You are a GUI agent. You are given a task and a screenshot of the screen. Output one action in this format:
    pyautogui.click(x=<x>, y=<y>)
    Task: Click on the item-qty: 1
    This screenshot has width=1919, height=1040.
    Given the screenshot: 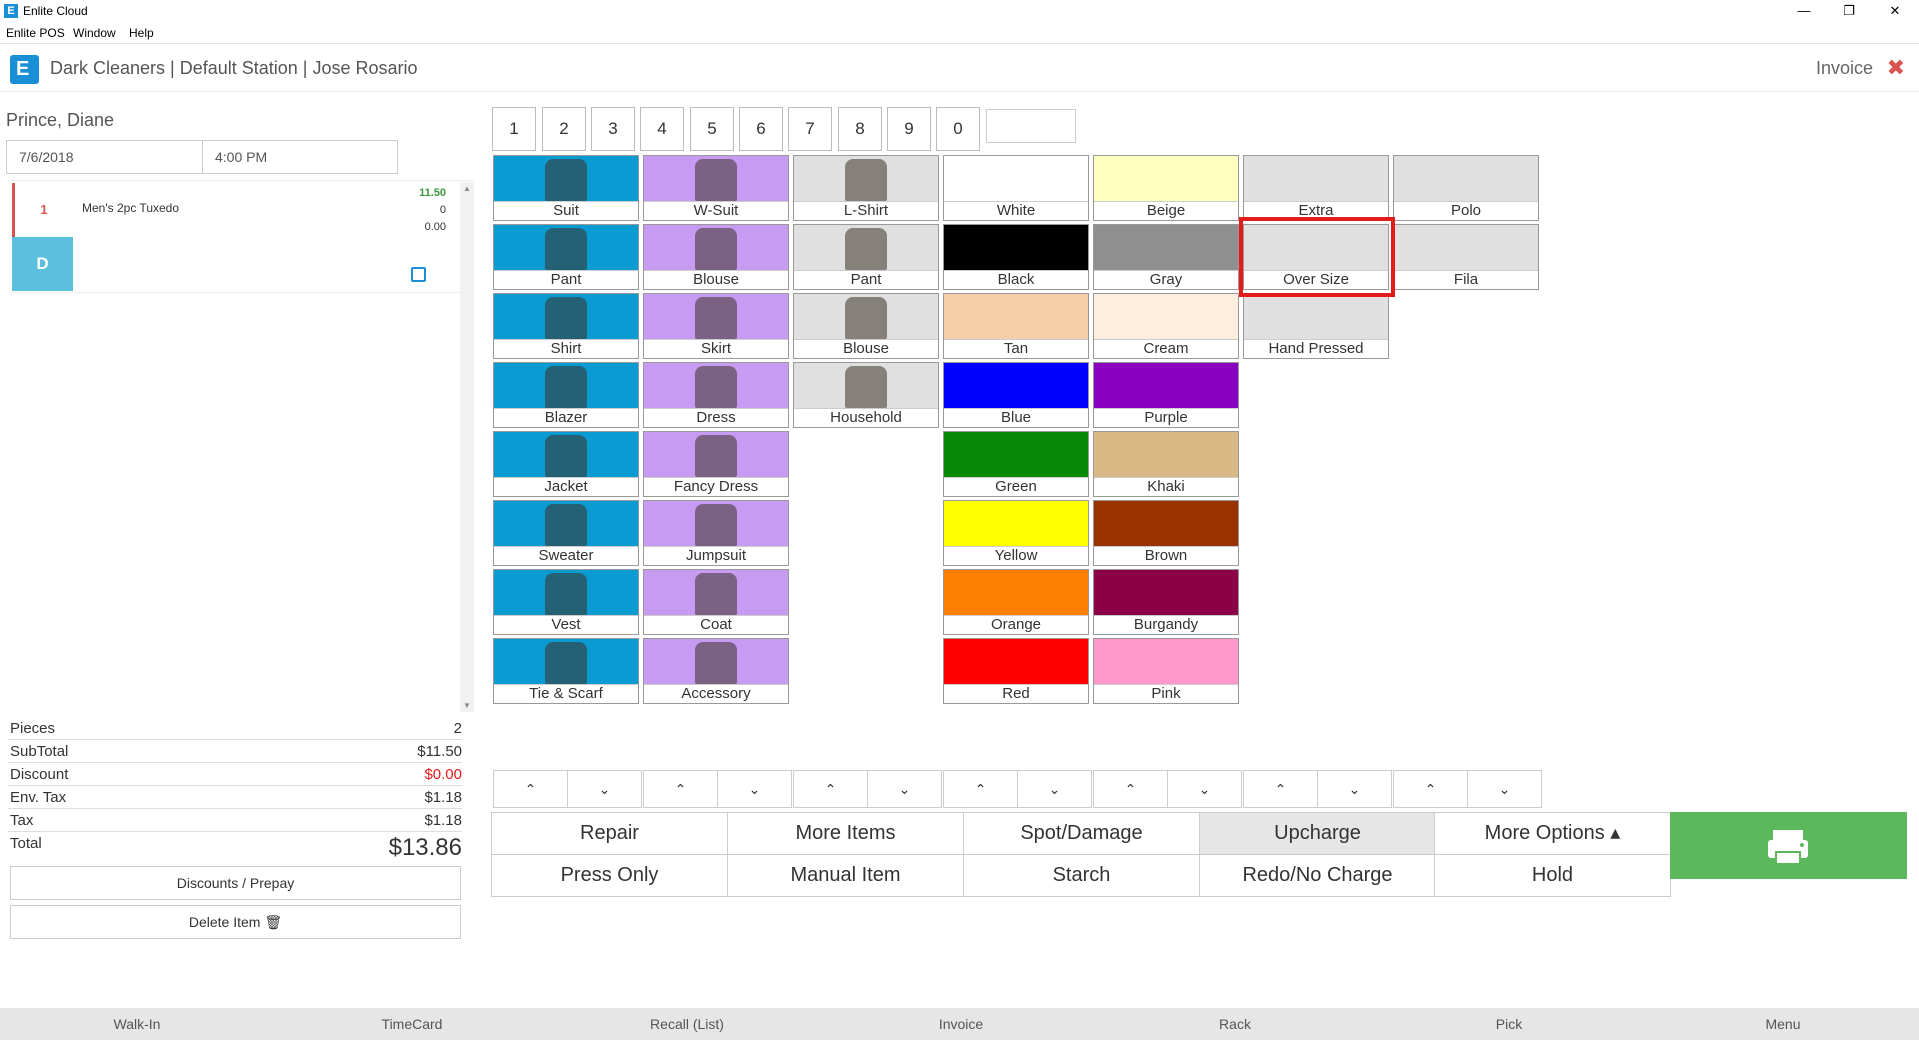 What is the action you would take?
    pyautogui.click(x=42, y=210)
    